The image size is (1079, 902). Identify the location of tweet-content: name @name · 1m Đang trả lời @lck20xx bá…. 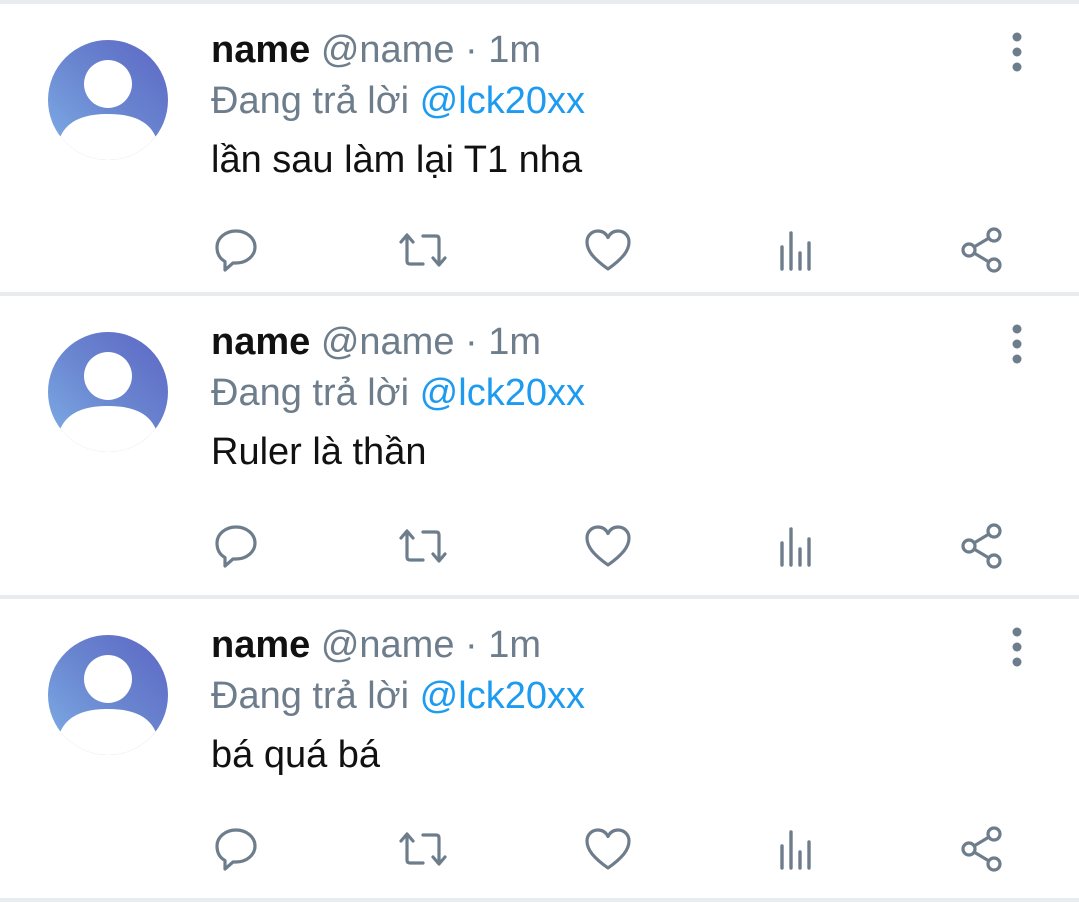
(645, 701).